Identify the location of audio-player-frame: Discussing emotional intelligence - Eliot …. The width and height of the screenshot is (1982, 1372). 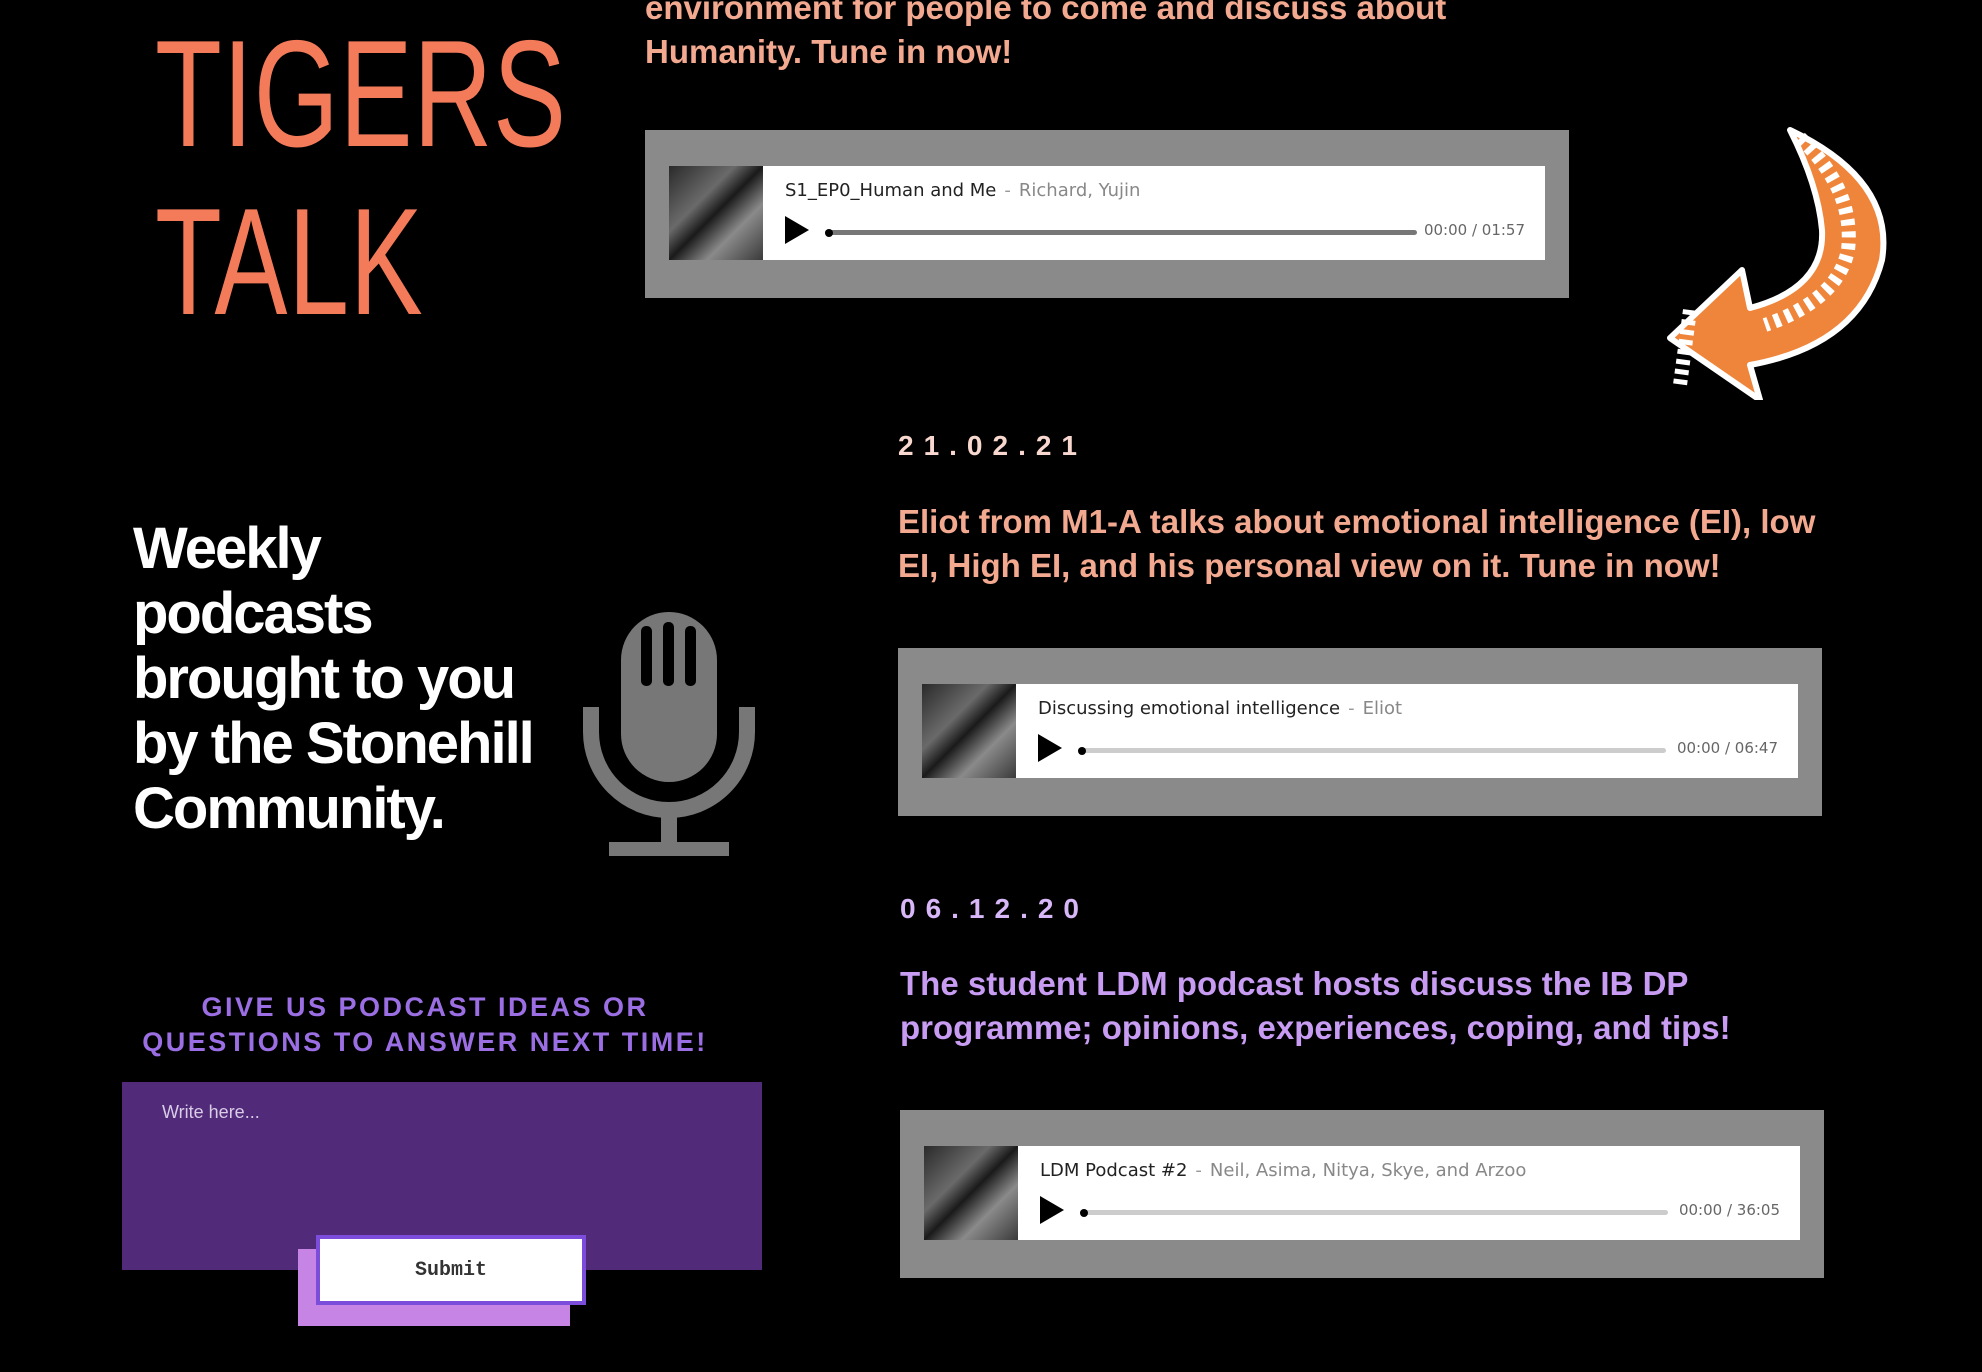
(1360, 732).